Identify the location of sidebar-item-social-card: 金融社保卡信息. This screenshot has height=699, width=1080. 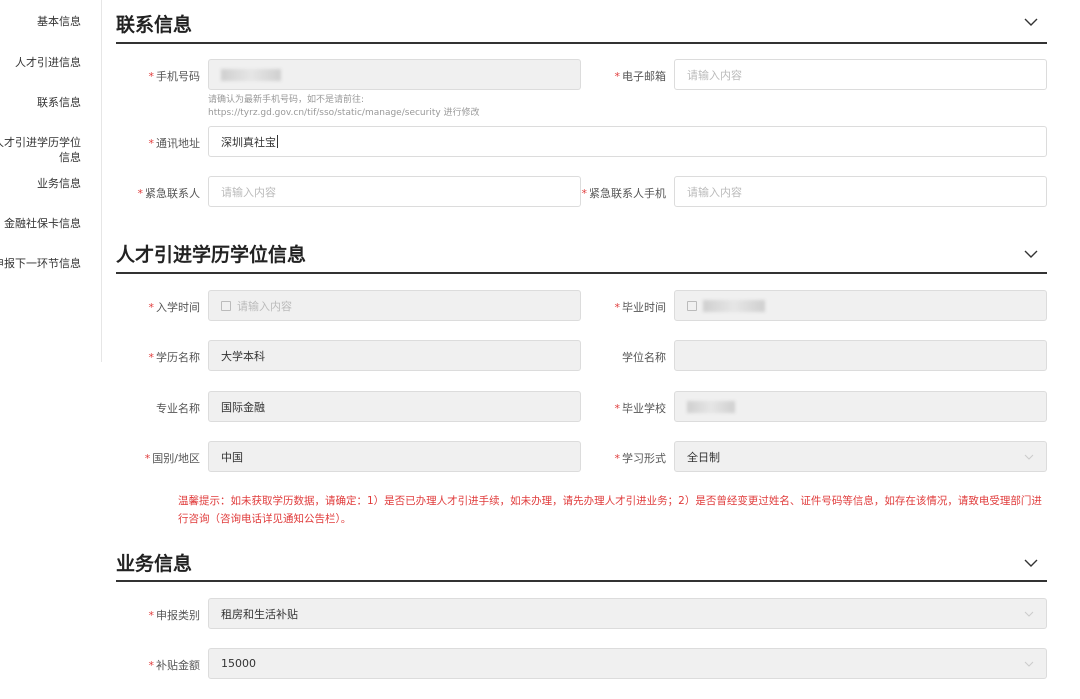
(40, 223).